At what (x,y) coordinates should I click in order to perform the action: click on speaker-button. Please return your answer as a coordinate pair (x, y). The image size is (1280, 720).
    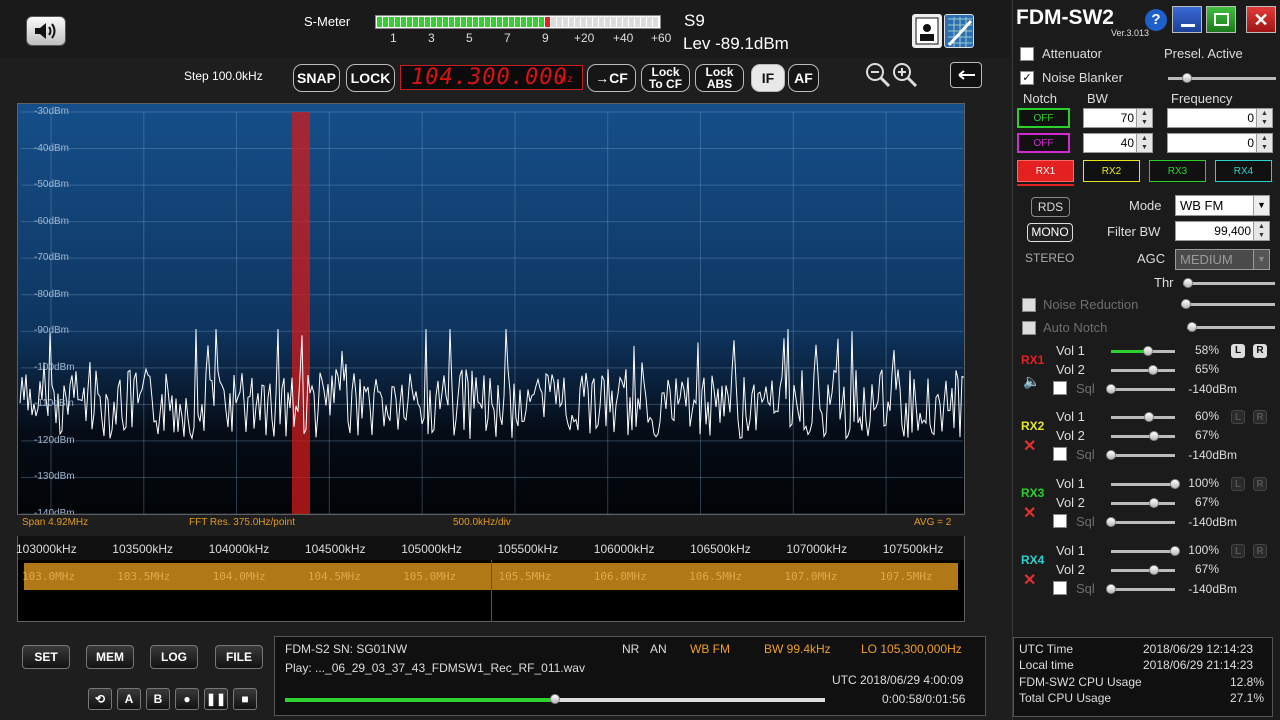
    Looking at the image, I should click on (46, 31).